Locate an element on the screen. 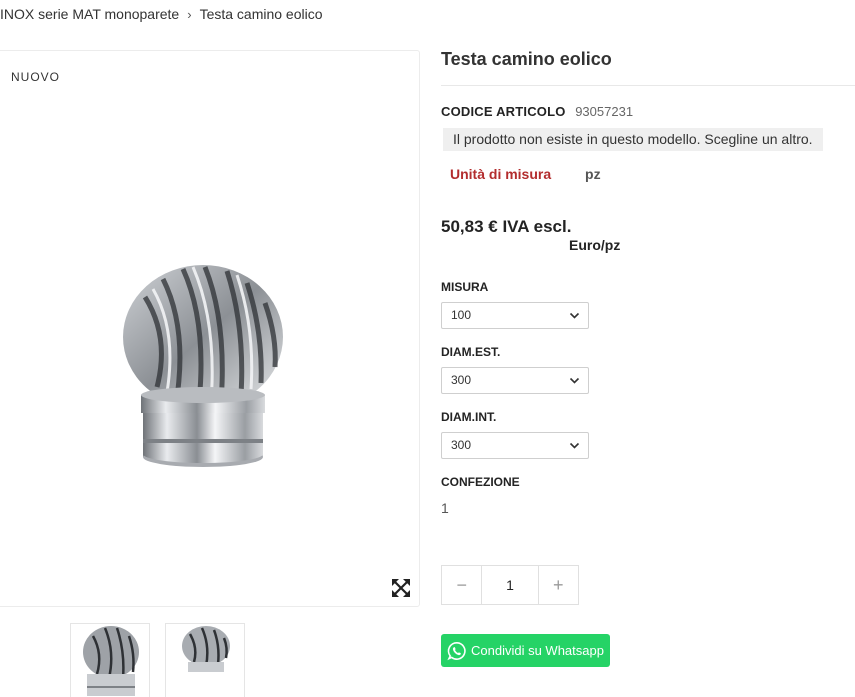 The height and width of the screenshot is (697, 855). reference-label: CODICE ARTICOLO is located at coordinates (503, 111).